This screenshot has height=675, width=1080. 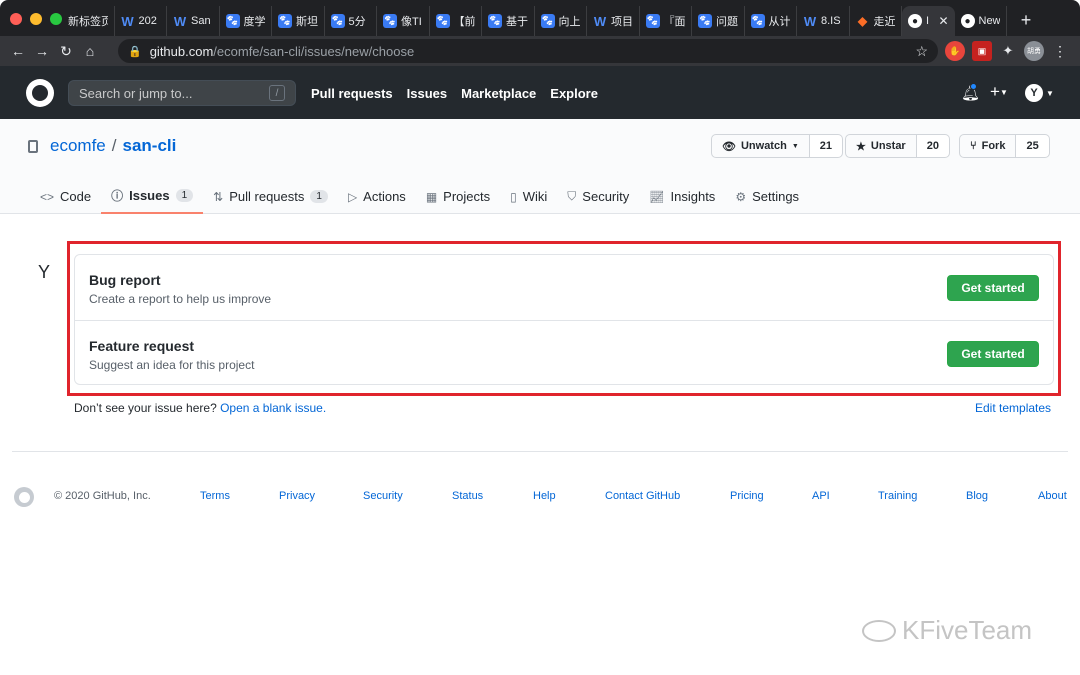 What do you see at coordinates (981, 21) in the screenshot?
I see `browser-tab: ● New` at bounding box center [981, 21].